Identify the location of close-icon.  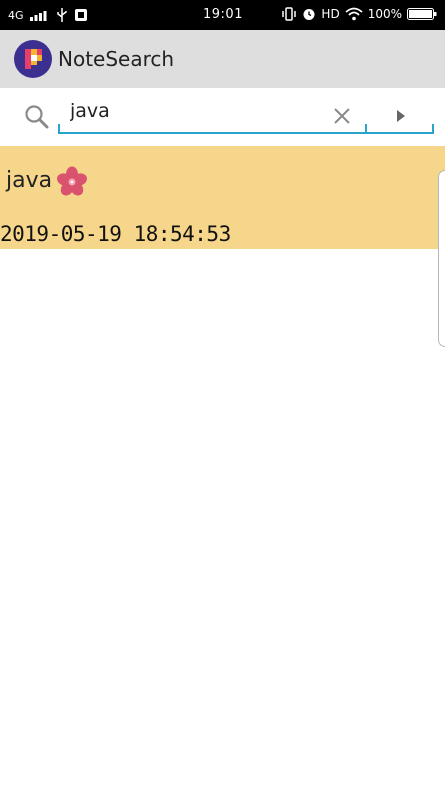
(342, 116).